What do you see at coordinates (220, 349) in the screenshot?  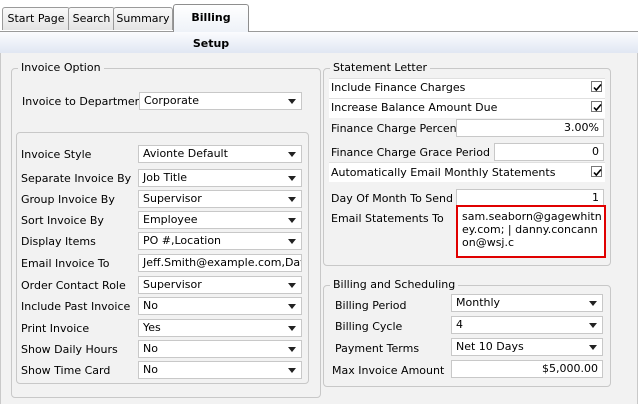 I see `show-daily-hours-select: No` at bounding box center [220, 349].